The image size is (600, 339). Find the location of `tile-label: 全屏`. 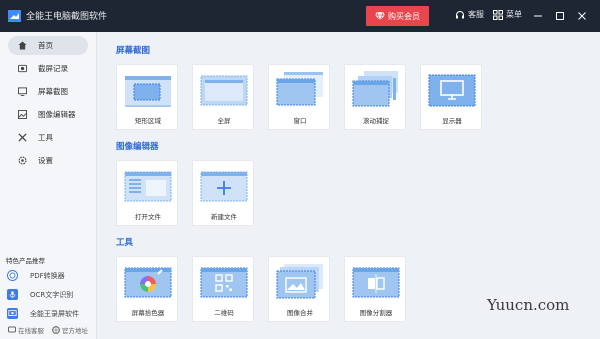

tile-label: 全屏 is located at coordinates (224, 121).